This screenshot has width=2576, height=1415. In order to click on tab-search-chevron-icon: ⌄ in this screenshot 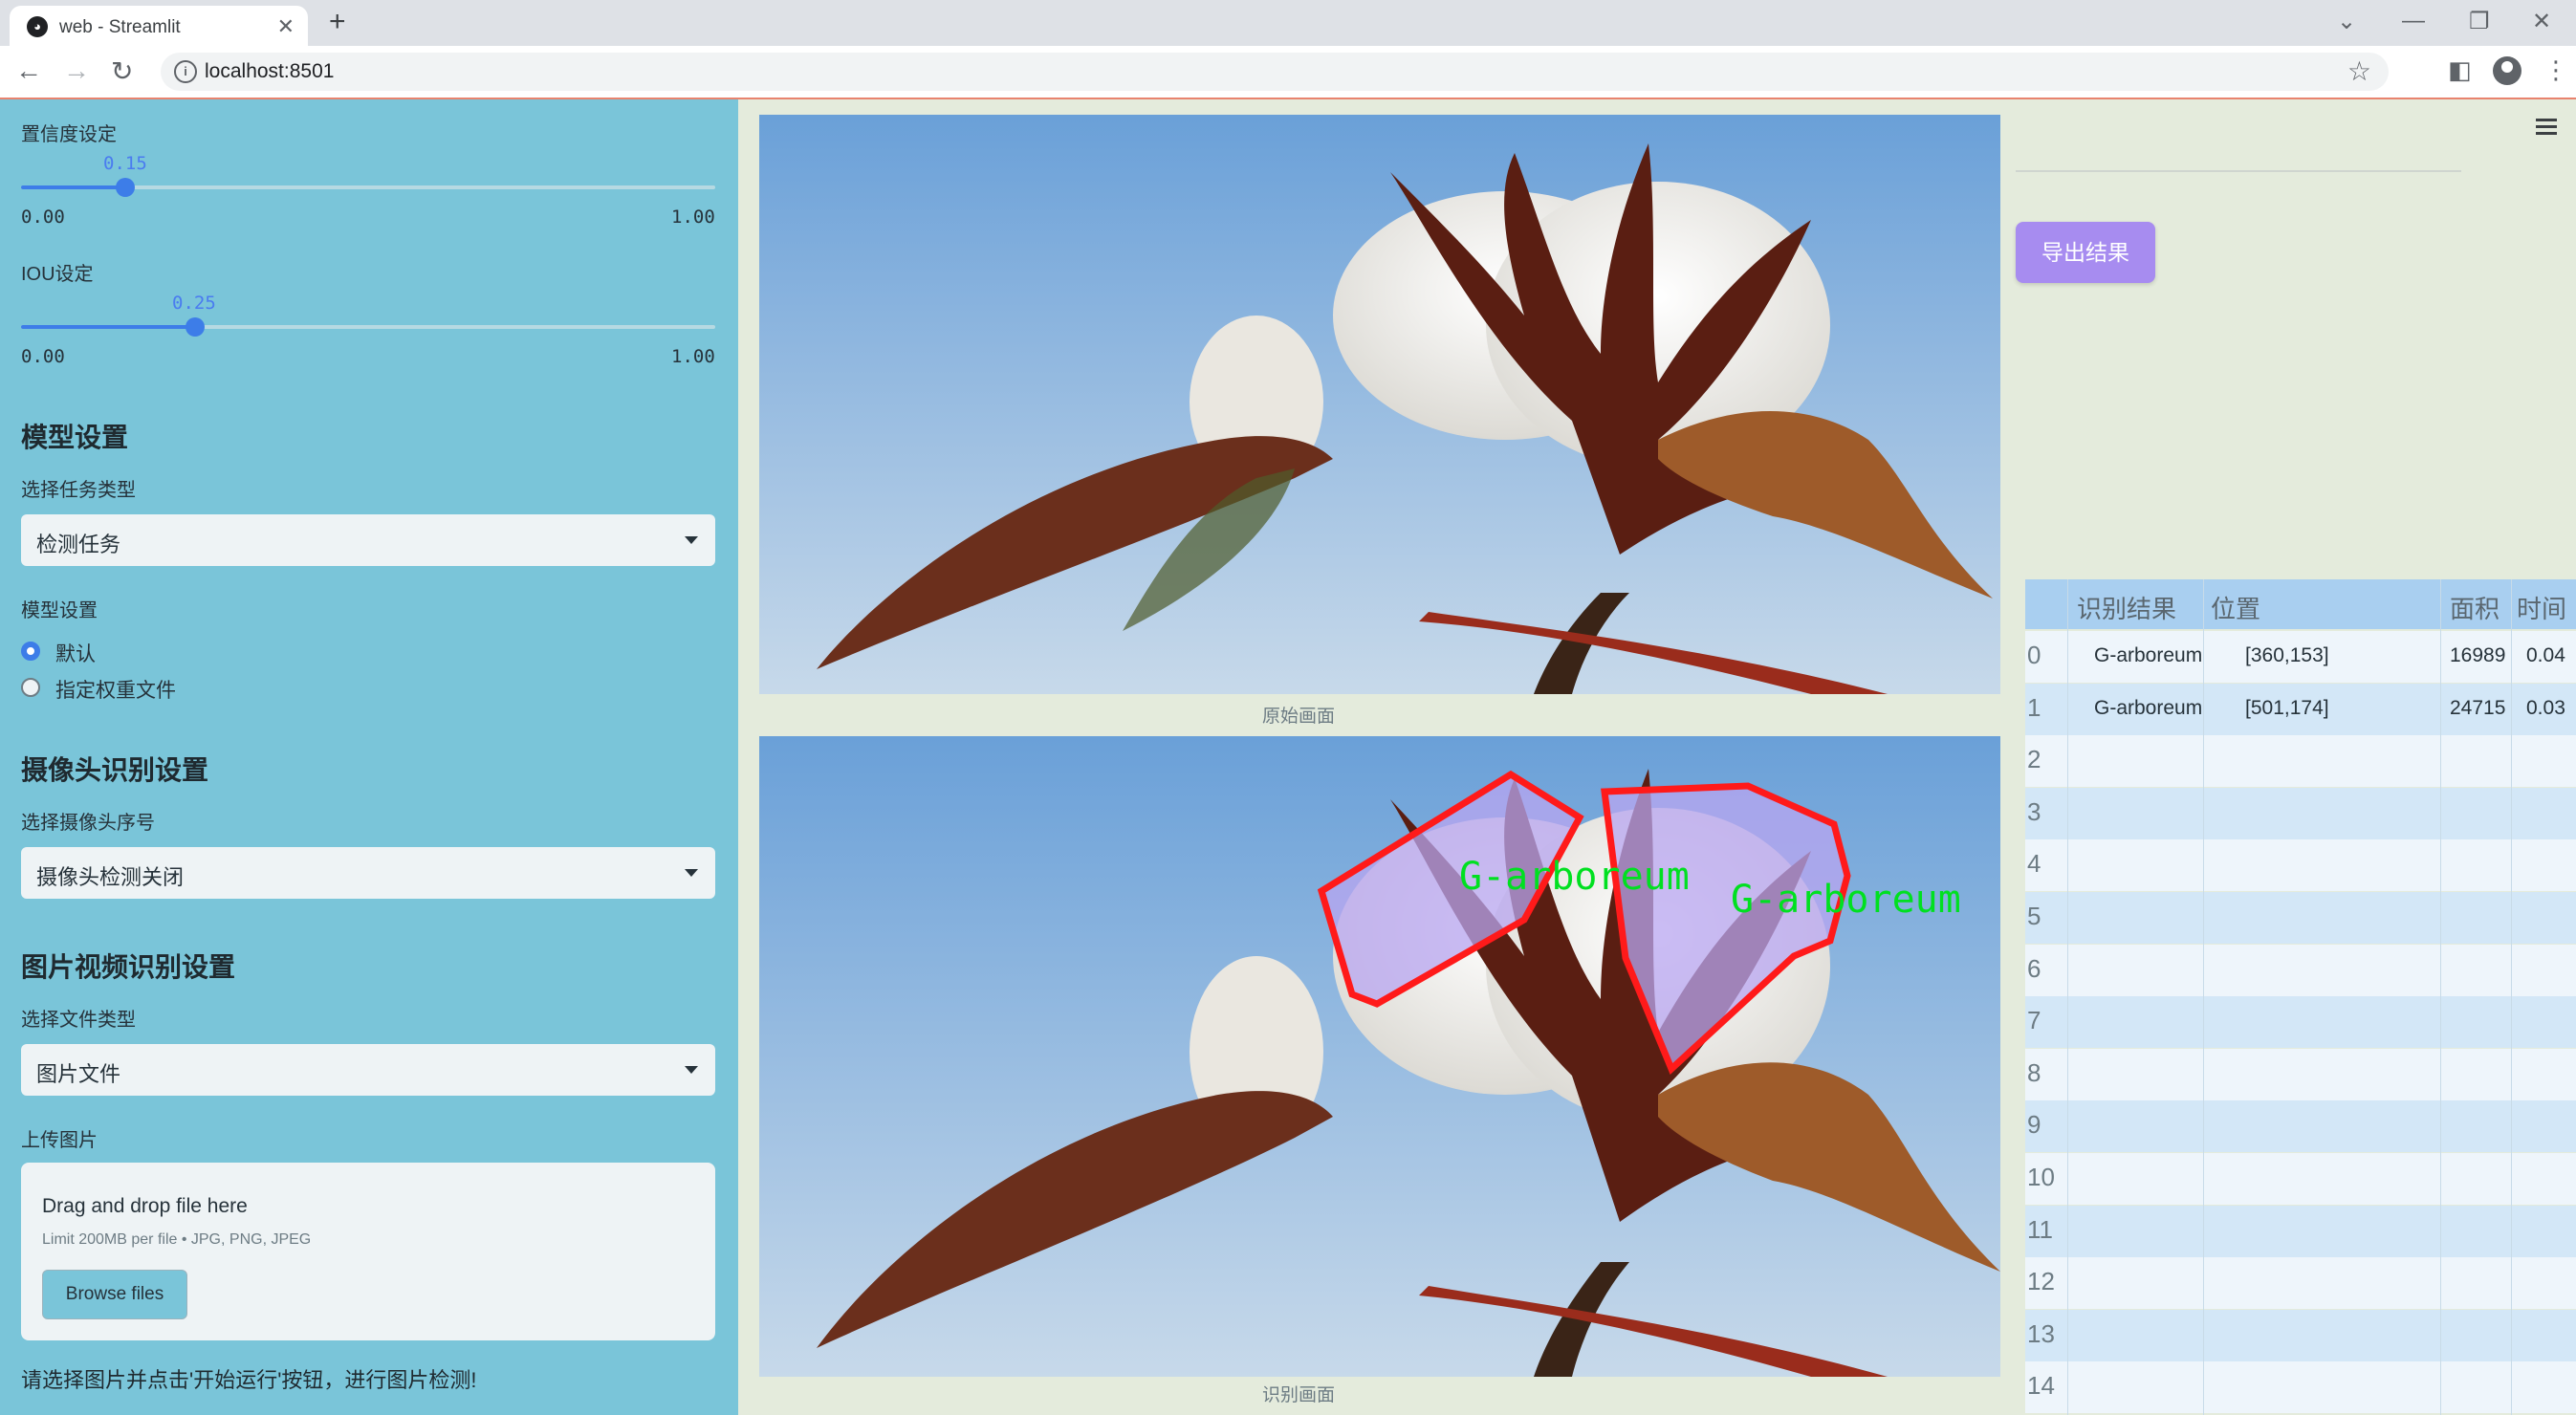, I will do `click(2346, 22)`.